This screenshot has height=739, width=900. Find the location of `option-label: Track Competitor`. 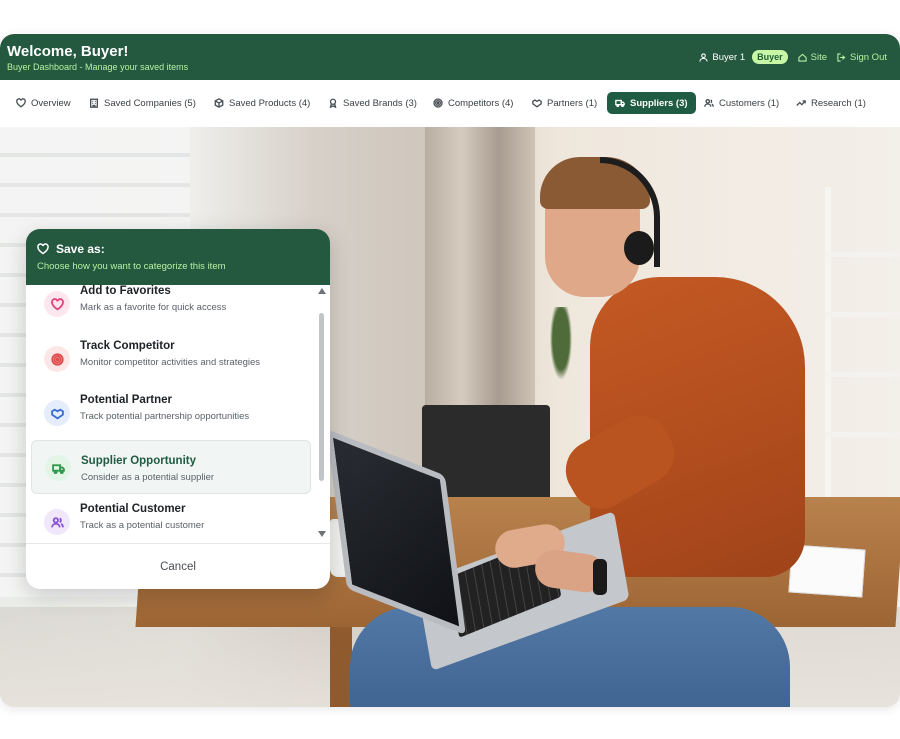

option-label: Track Competitor is located at coordinates (127, 346).